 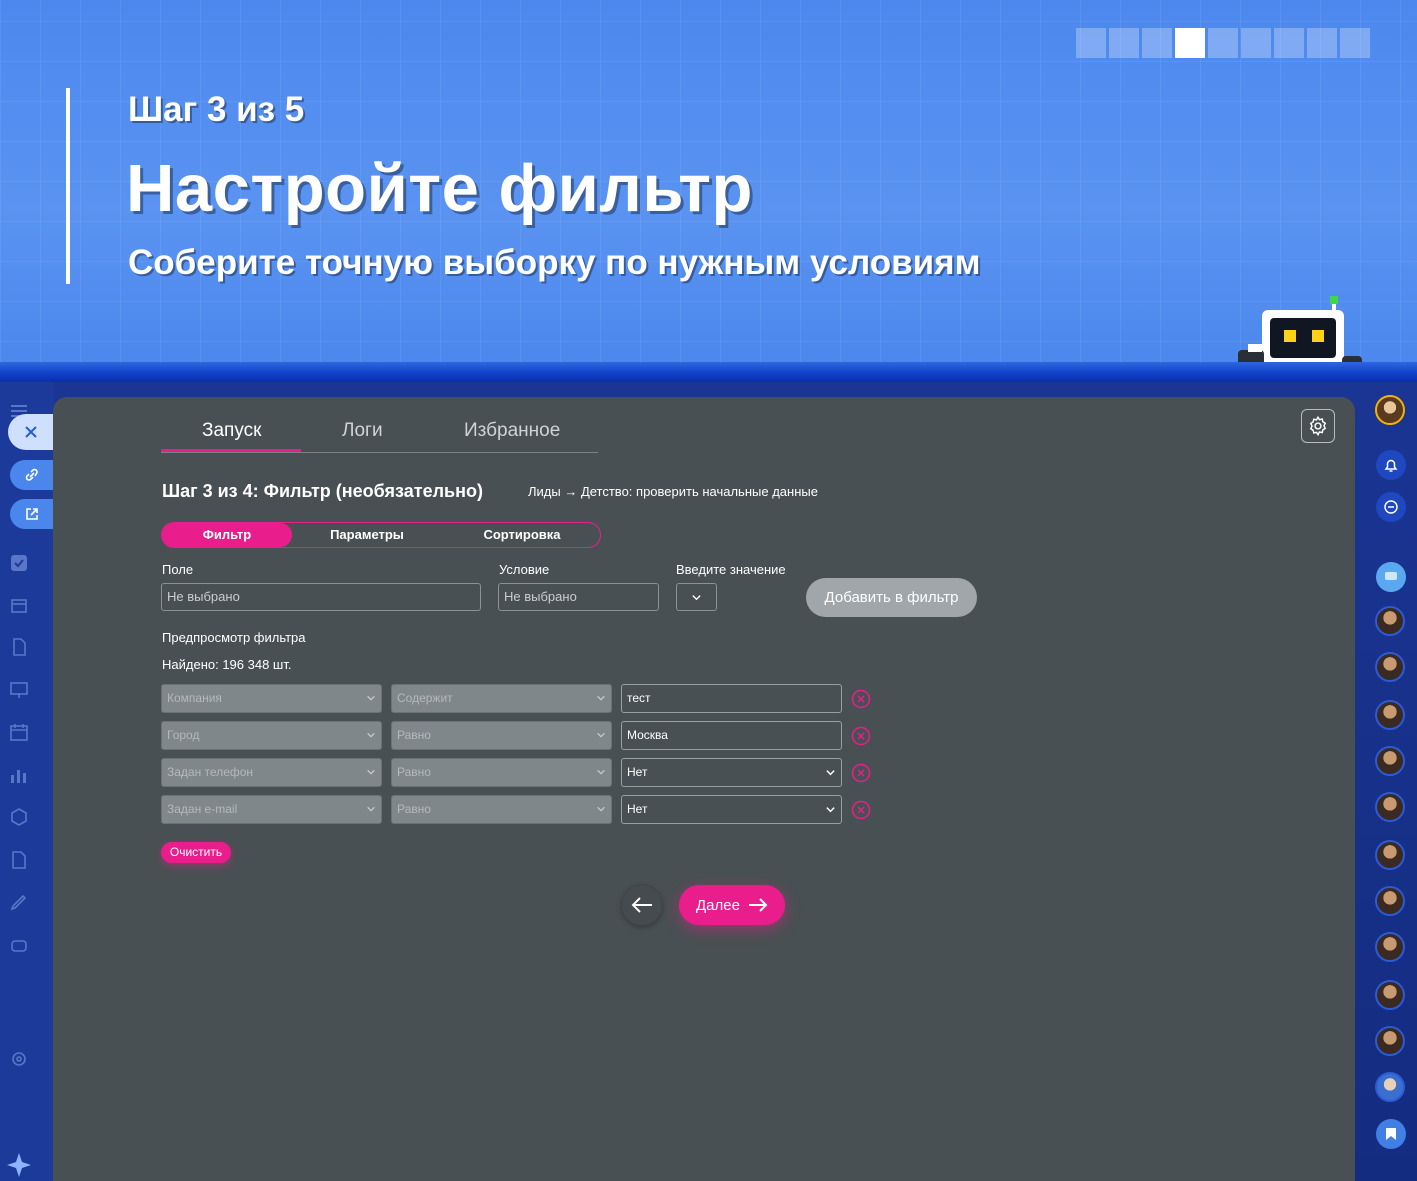 I want to click on filter-preview-label: Предпросмотр фильтра, so click(x=234, y=637).